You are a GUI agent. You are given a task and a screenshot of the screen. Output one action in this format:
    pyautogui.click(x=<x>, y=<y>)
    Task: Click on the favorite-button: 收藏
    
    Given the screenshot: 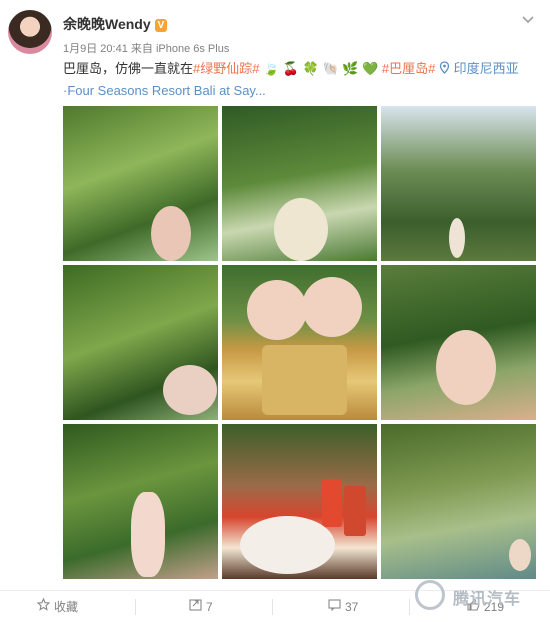 What is the action you would take?
    pyautogui.click(x=57, y=607)
    